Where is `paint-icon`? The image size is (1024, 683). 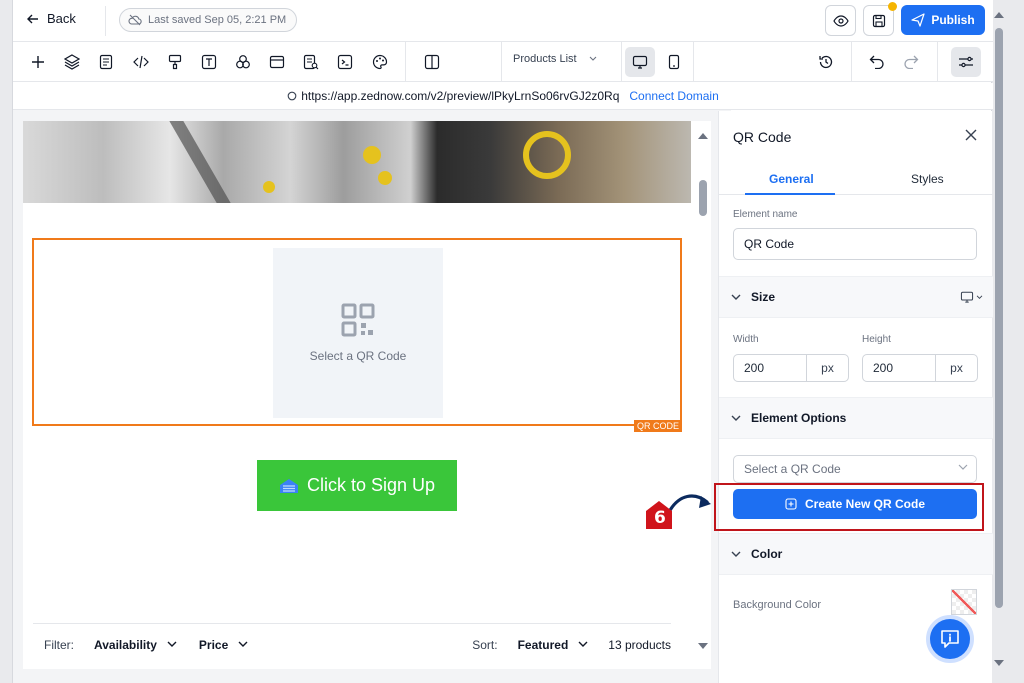
paint-icon is located at coordinates (175, 62).